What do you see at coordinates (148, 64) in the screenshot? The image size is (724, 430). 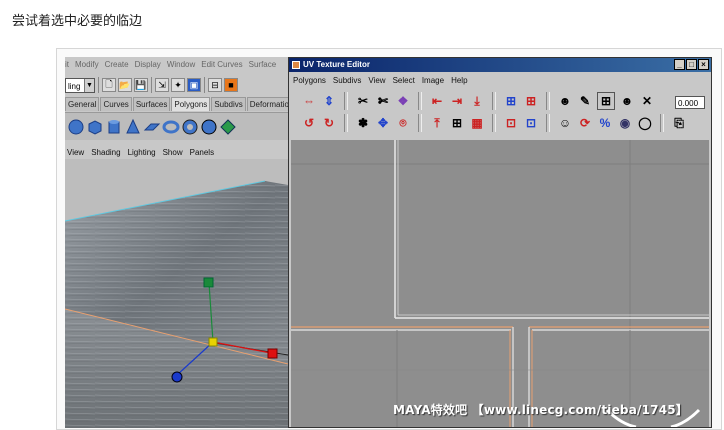 I see `menu-item-display: Display` at bounding box center [148, 64].